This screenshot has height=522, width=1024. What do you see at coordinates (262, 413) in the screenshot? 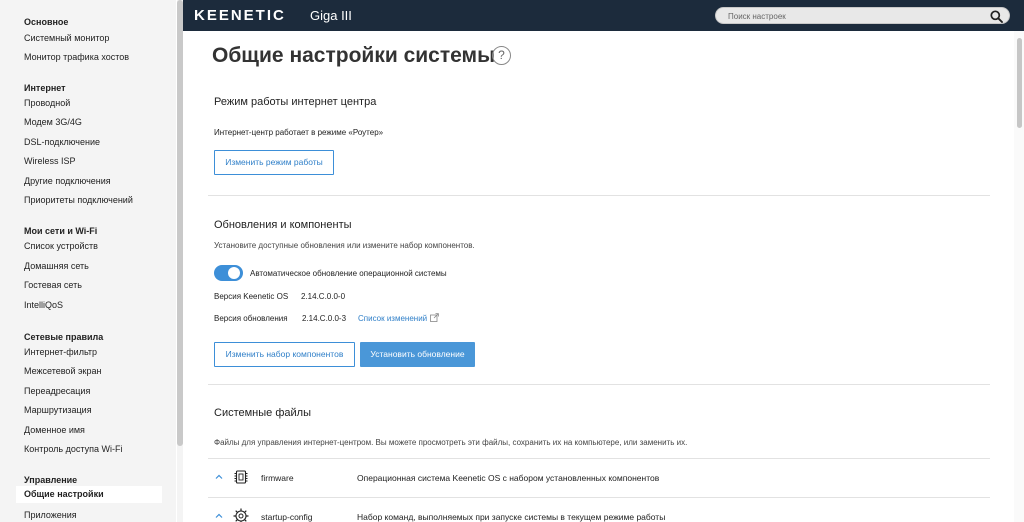
I see `system-files-title: Системные файлы` at bounding box center [262, 413].